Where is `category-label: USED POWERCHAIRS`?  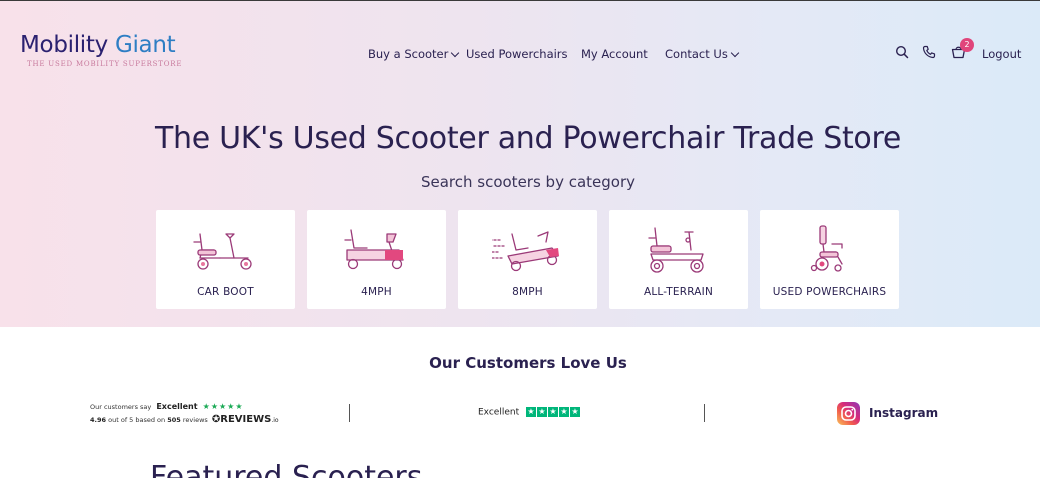
category-label: USED POWERCHAIRS is located at coordinates (829, 292).